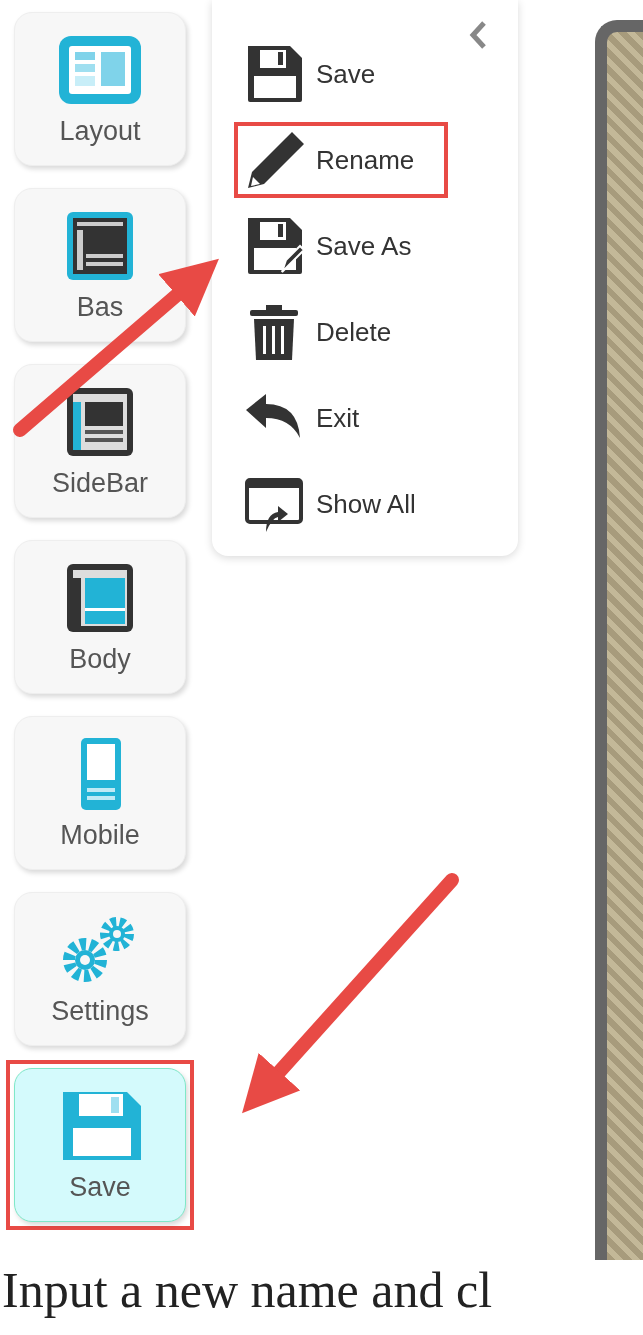  What do you see at coordinates (100, 265) in the screenshot?
I see `tool-button: Bas` at bounding box center [100, 265].